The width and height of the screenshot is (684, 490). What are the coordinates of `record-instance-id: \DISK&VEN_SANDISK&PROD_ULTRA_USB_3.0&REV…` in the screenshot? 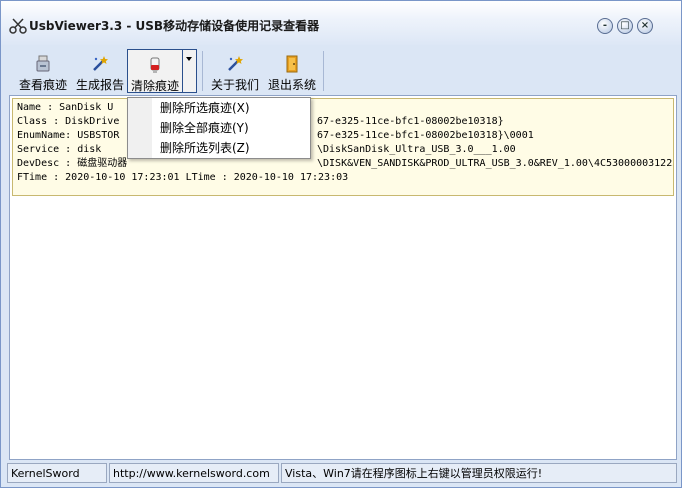 It's located at (495, 163).